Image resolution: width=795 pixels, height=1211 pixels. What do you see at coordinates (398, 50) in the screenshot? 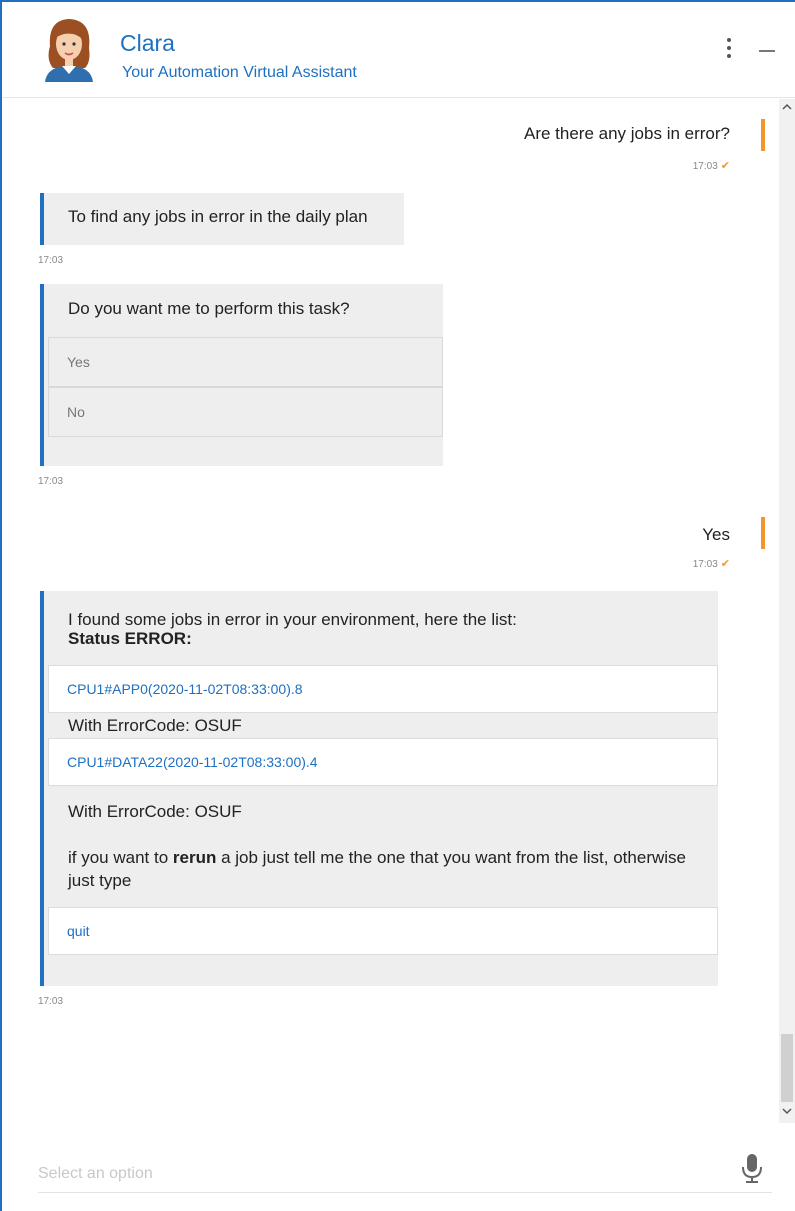
I see `chat-header: Clara Your Automation Virtual Assistant` at bounding box center [398, 50].